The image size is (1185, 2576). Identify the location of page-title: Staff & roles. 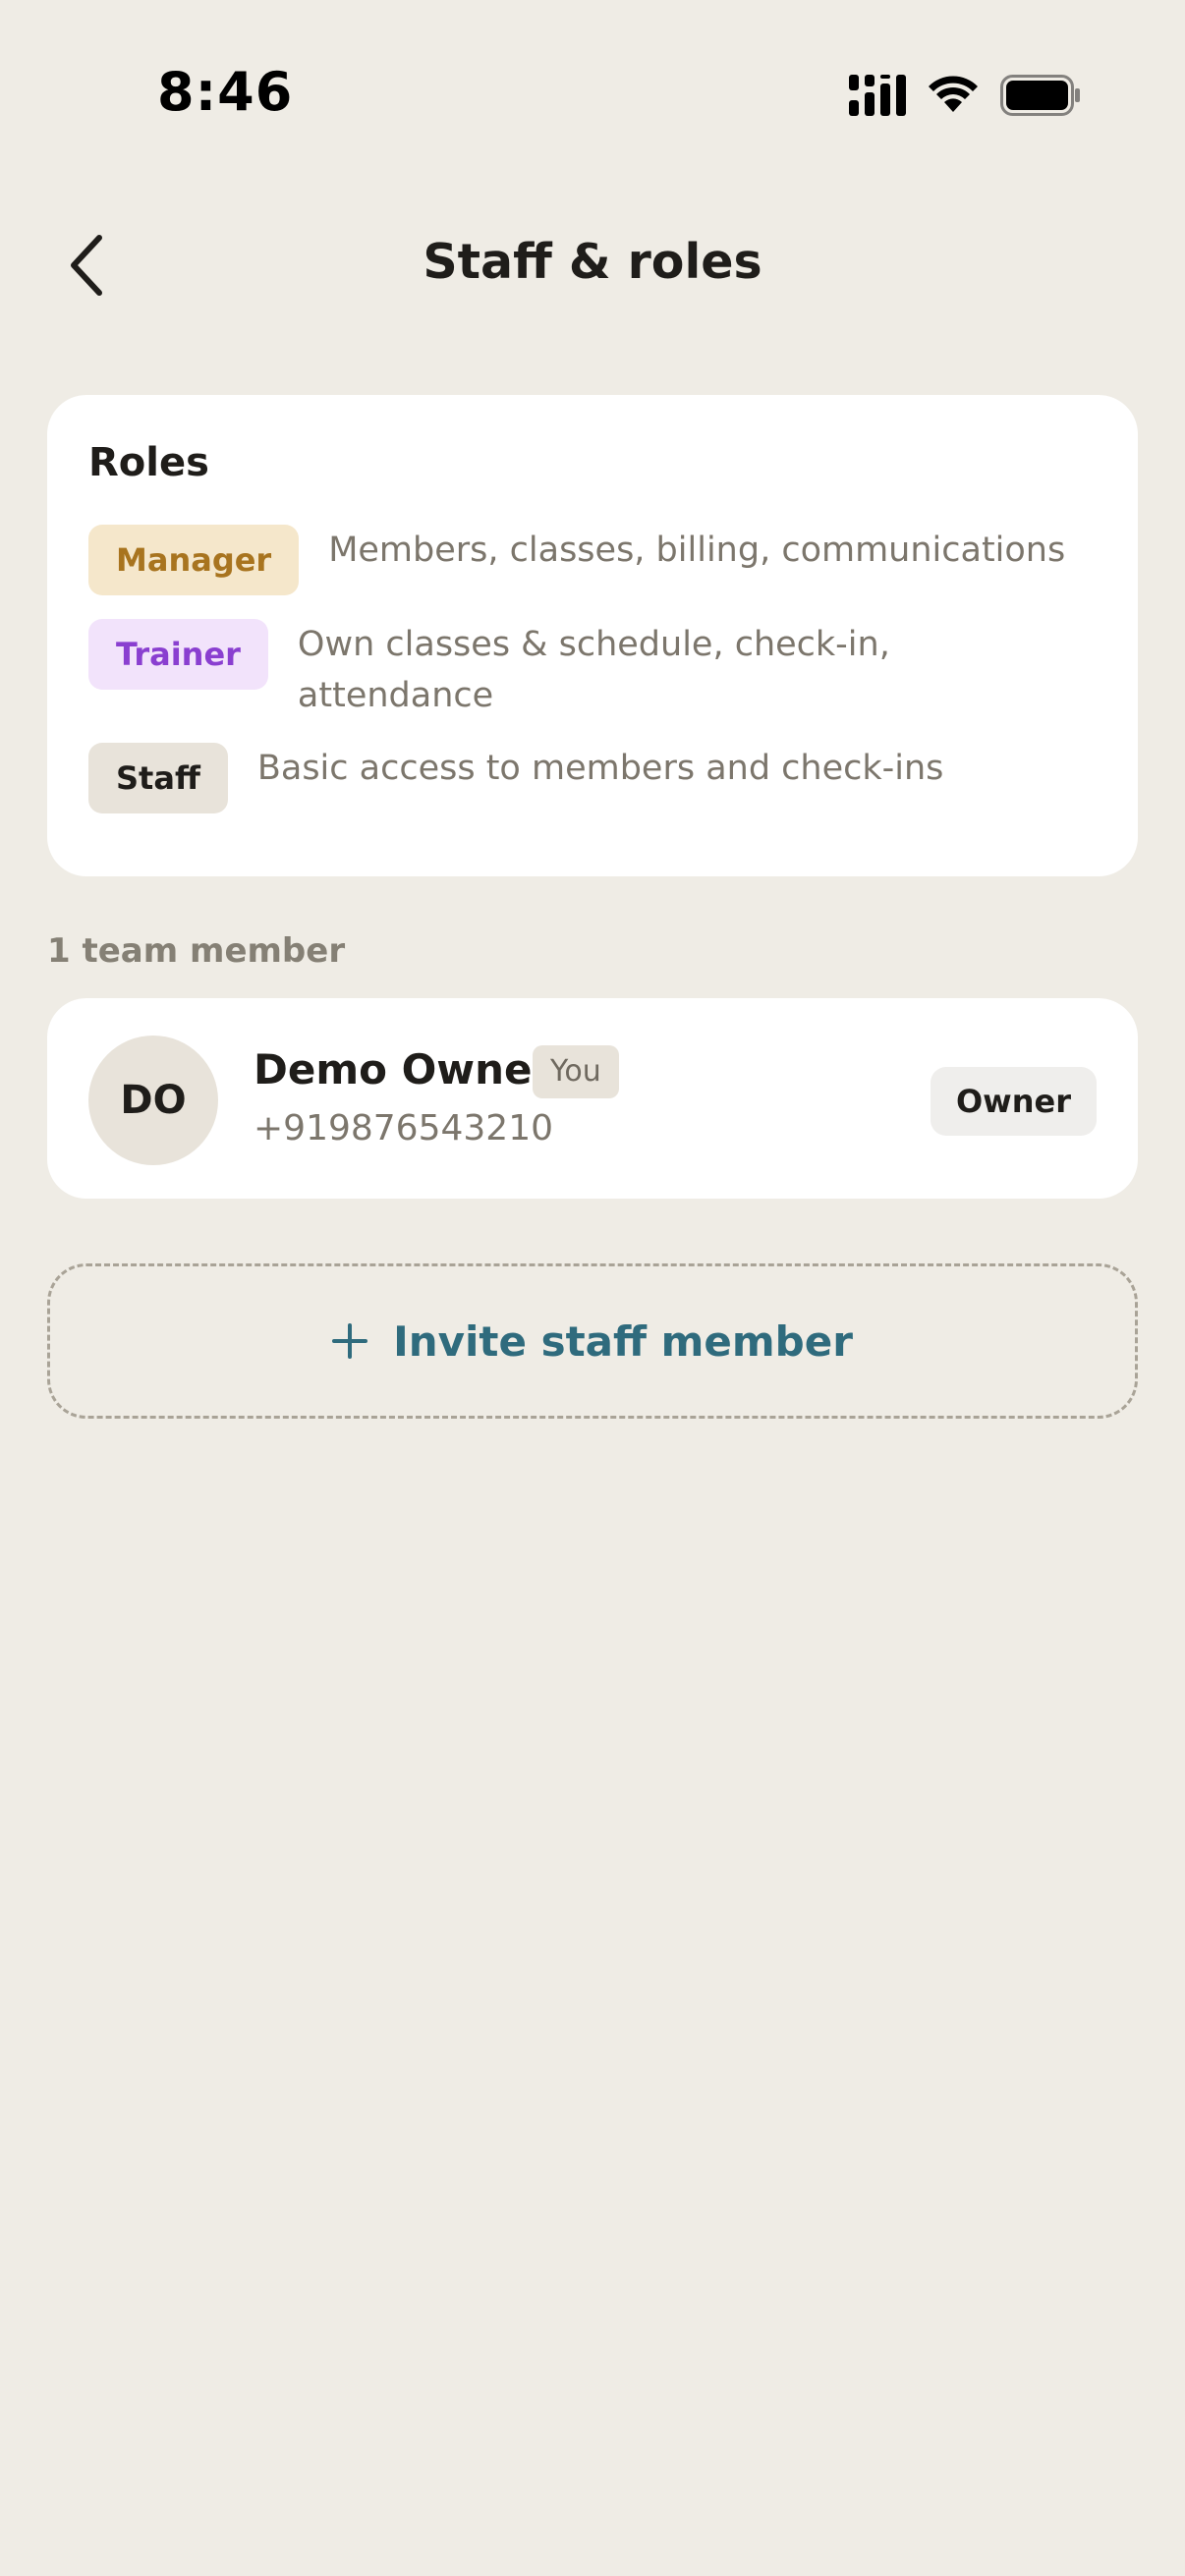
(592, 262).